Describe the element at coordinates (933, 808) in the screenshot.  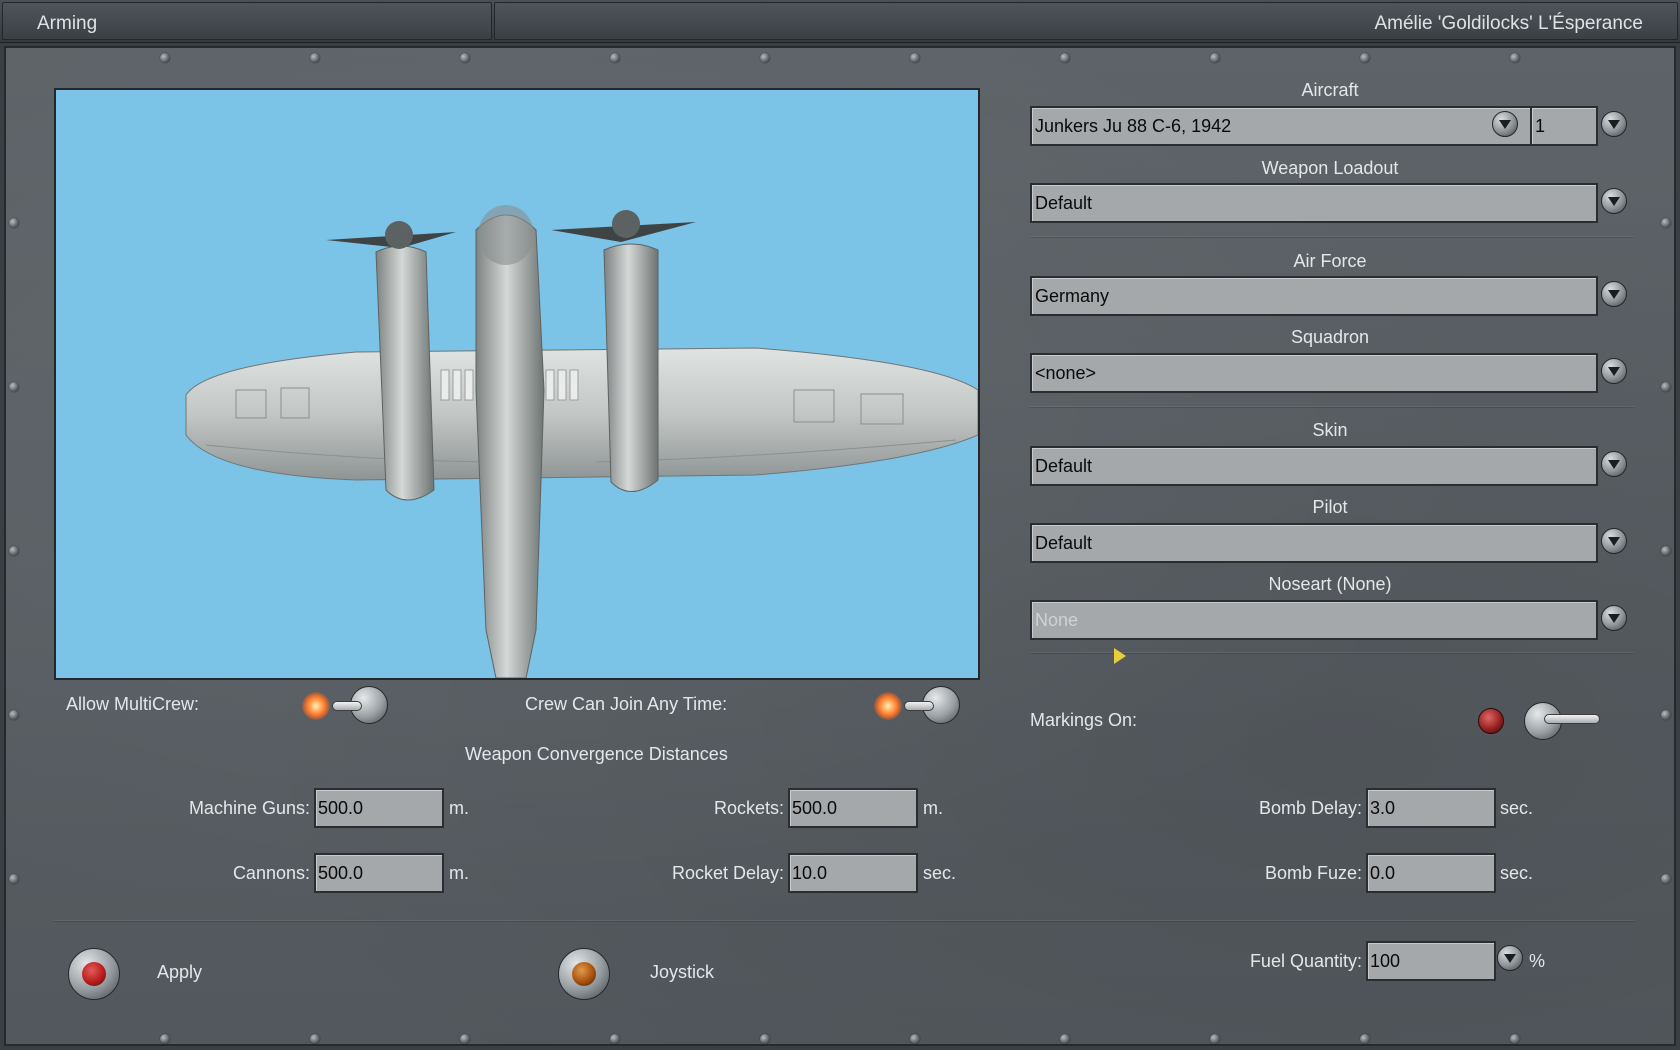
I see `rockets-unit: m.` at that location.